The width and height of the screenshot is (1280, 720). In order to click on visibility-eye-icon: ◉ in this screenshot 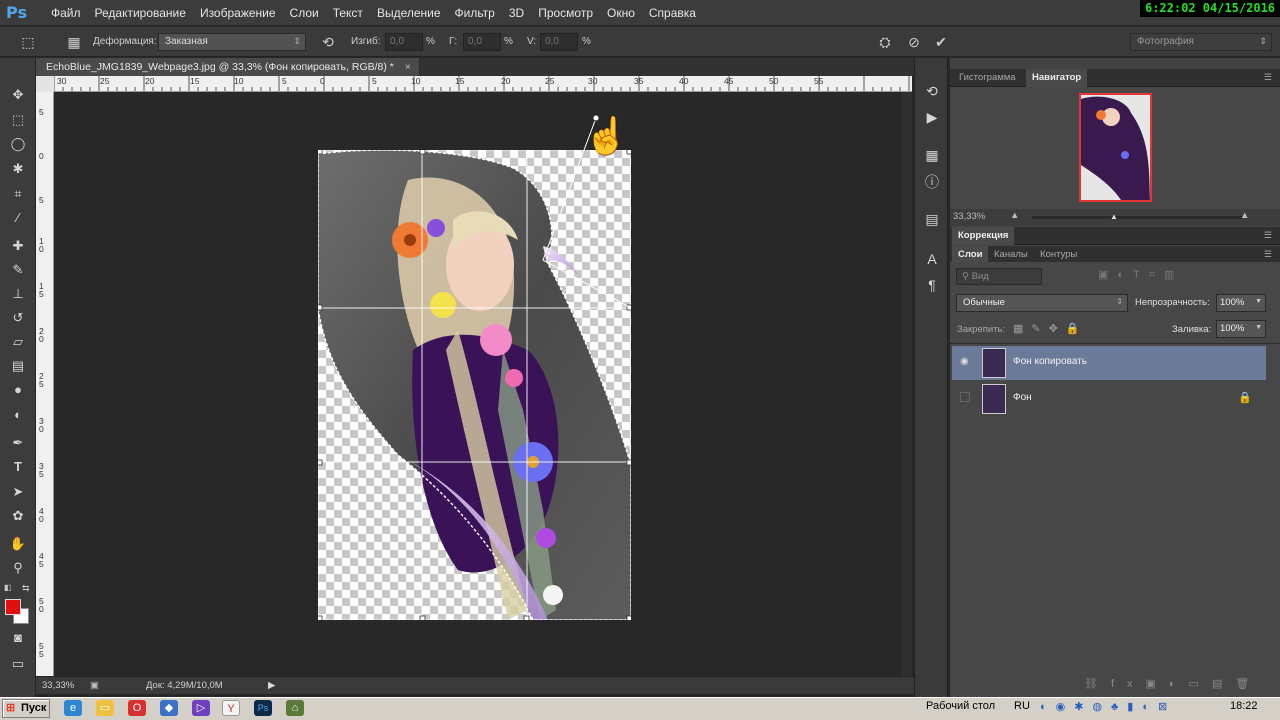, I will do `click(964, 361)`.